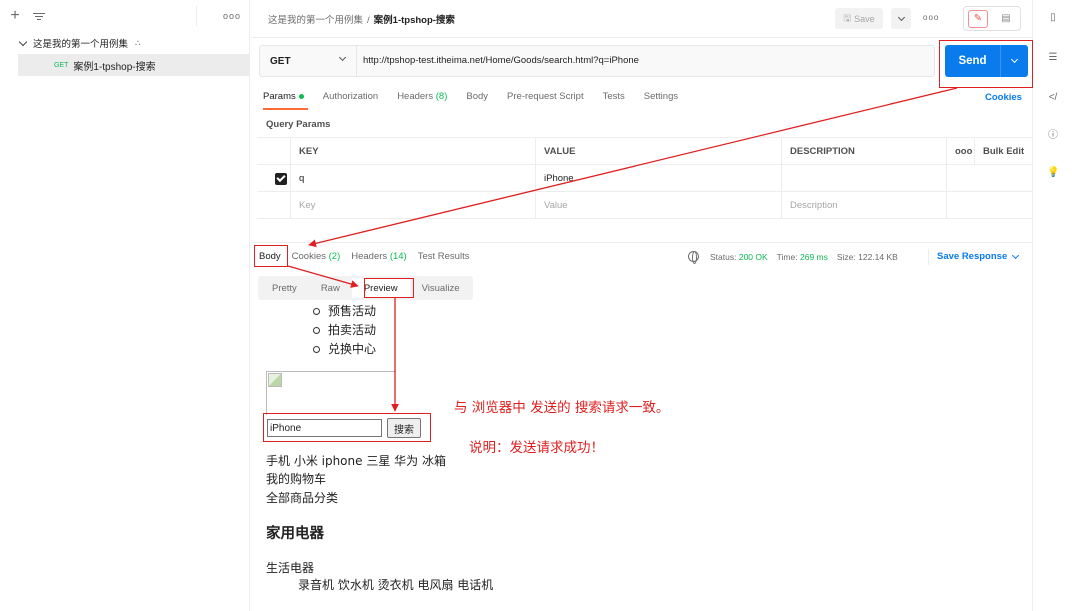 The height and width of the screenshot is (611, 1072). I want to click on status-info: Status: 200 OK, so click(739, 257).